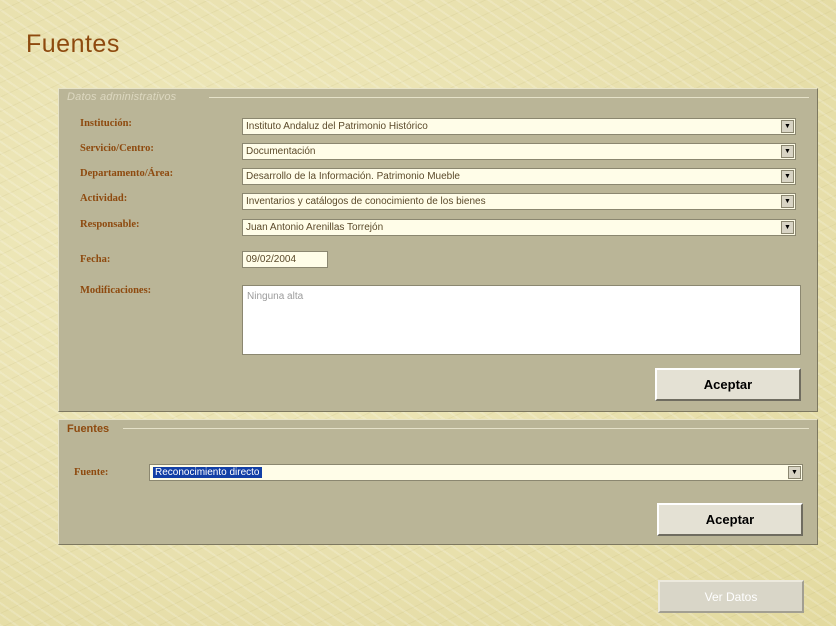 The width and height of the screenshot is (836, 626). Describe the element at coordinates (509, 97) in the screenshot. I see `datos-panel-divider` at that location.